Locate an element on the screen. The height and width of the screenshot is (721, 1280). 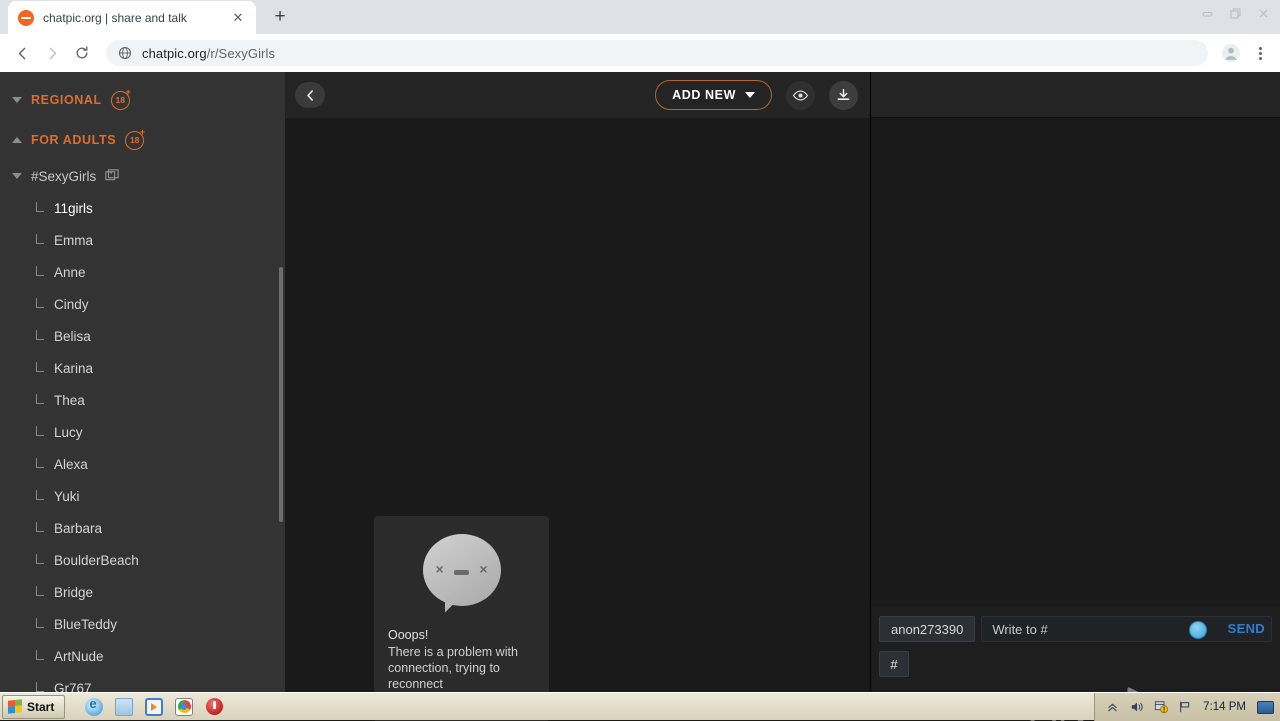
sidebar-item-label: Belisa is located at coordinates (72, 336).